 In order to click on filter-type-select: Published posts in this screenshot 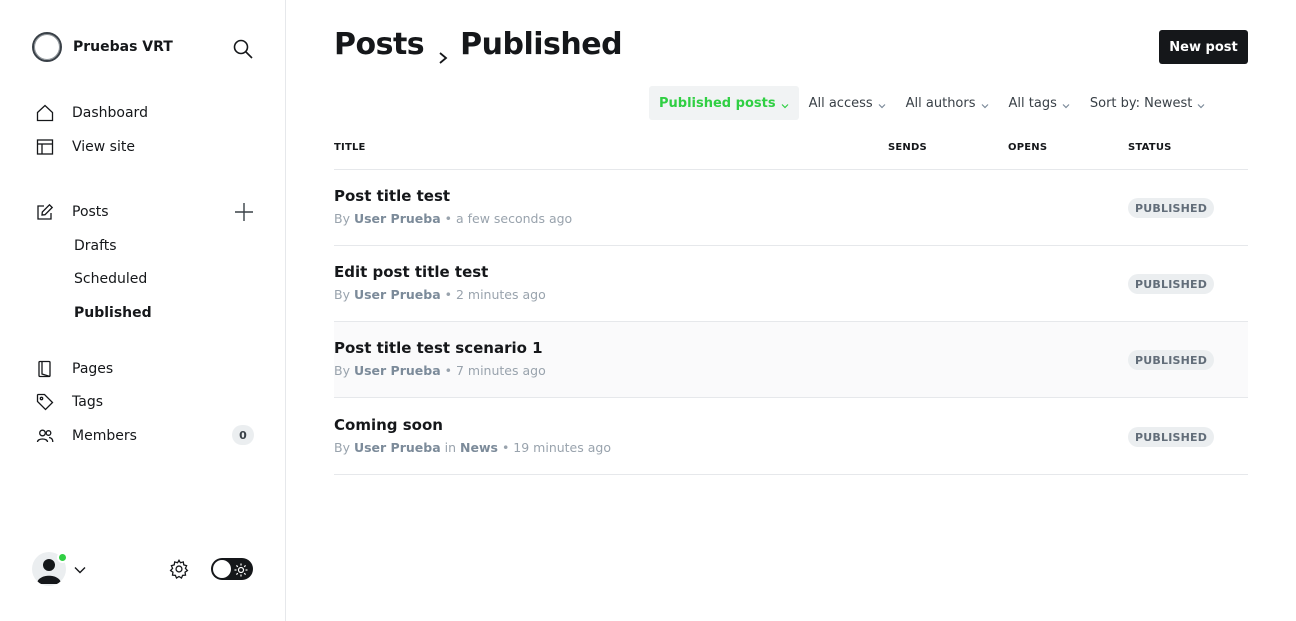, I will do `click(724, 103)`.